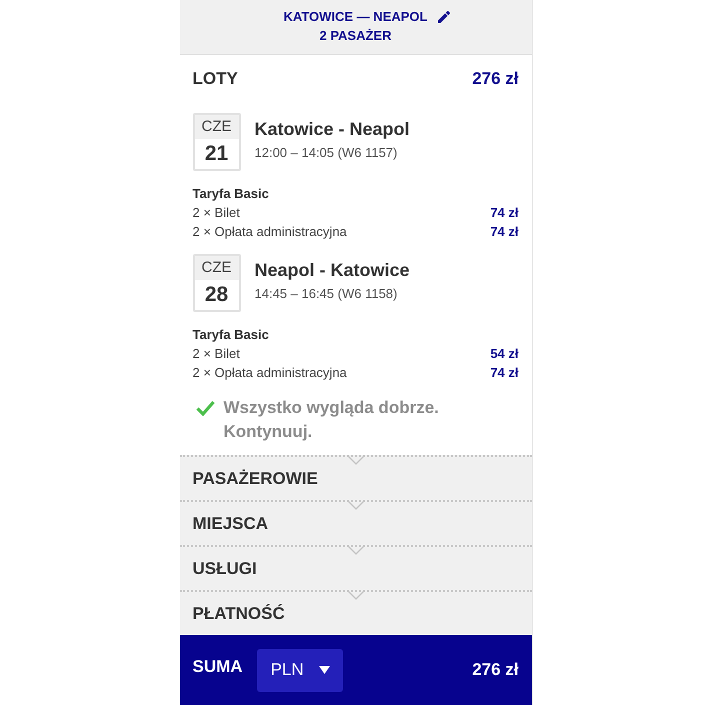 Image resolution: width=712 pixels, height=705 pixels. Describe the element at coordinates (217, 667) in the screenshot. I see `total-label: SUMA` at that location.